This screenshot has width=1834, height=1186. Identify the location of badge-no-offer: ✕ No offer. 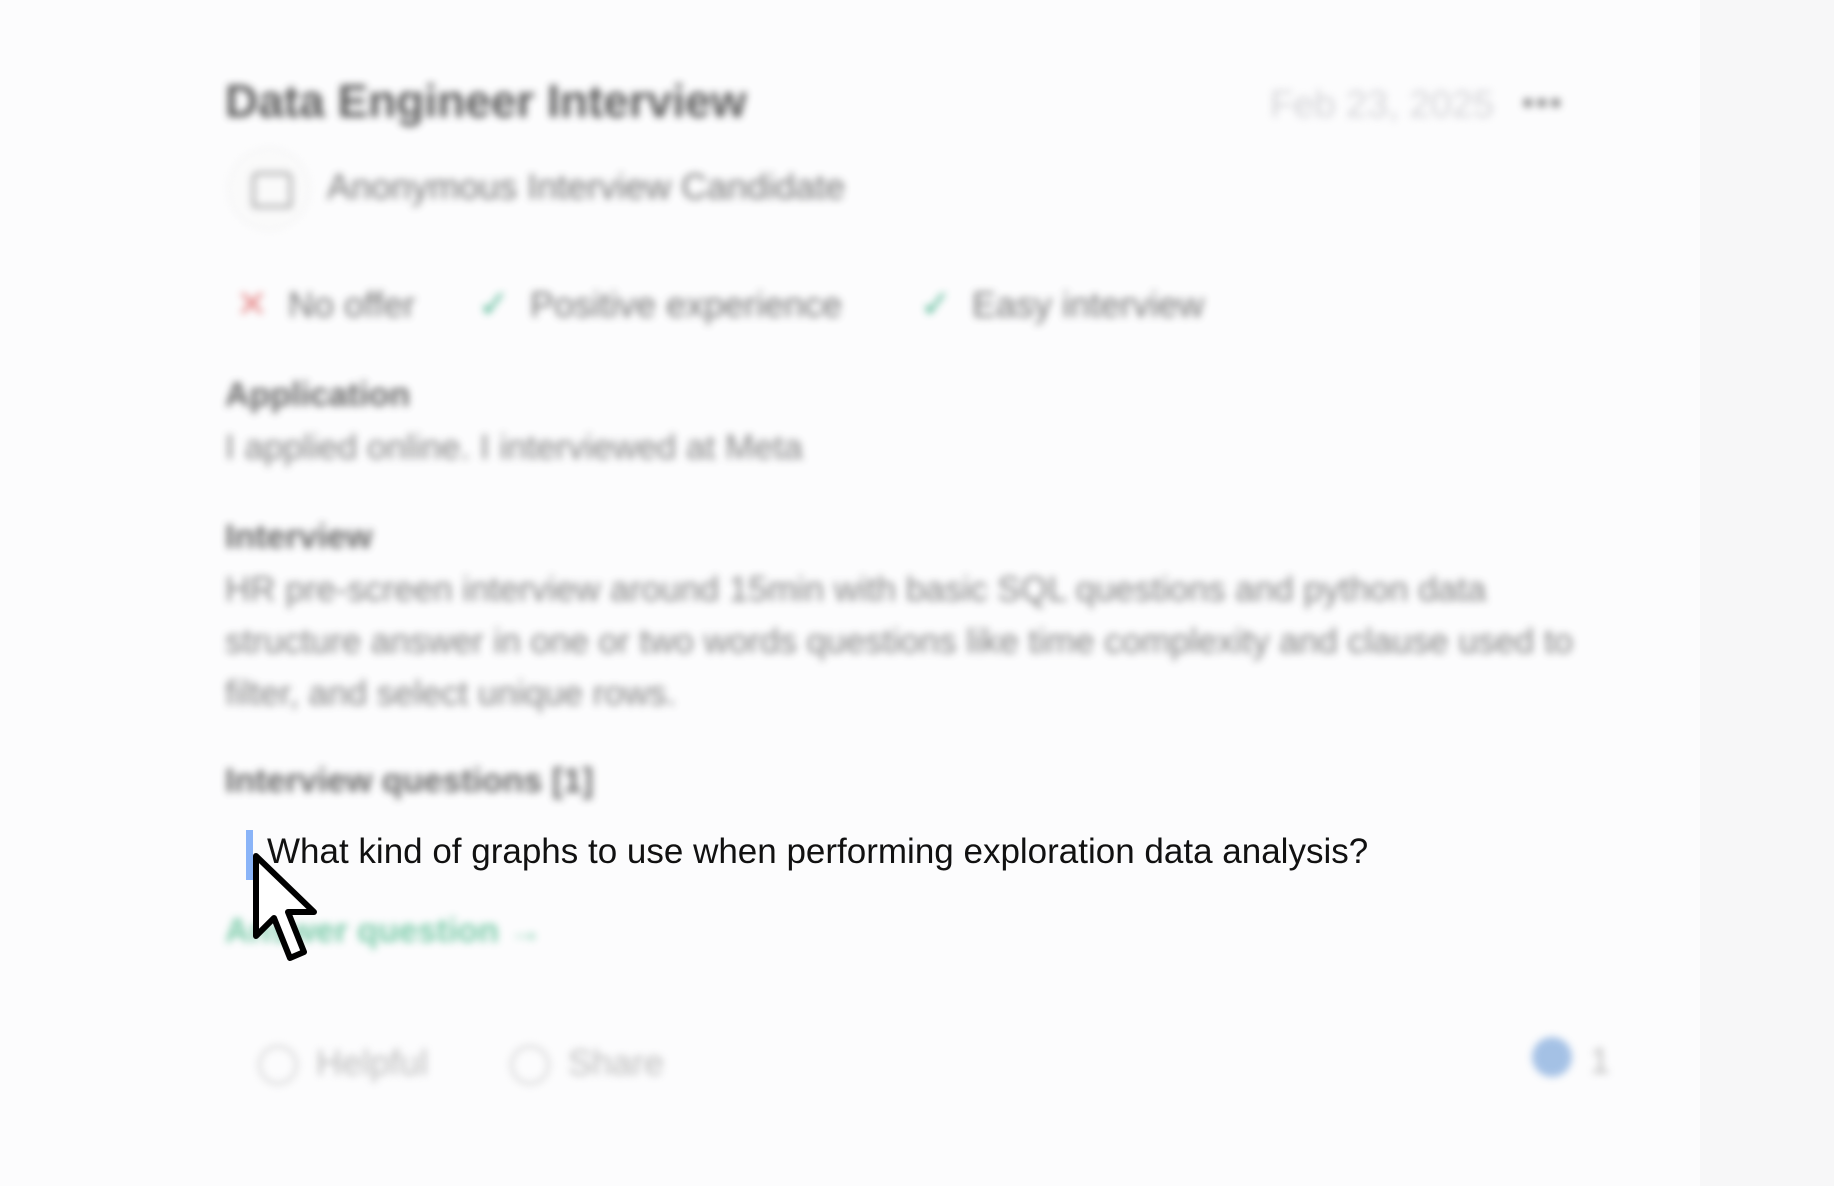
(325, 304).